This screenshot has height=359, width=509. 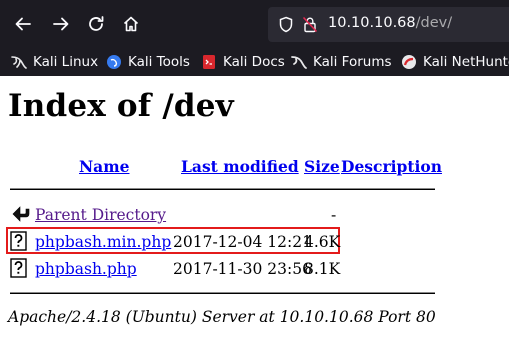 What do you see at coordinates (322, 166) in the screenshot?
I see `column-header-size: Size` at bounding box center [322, 166].